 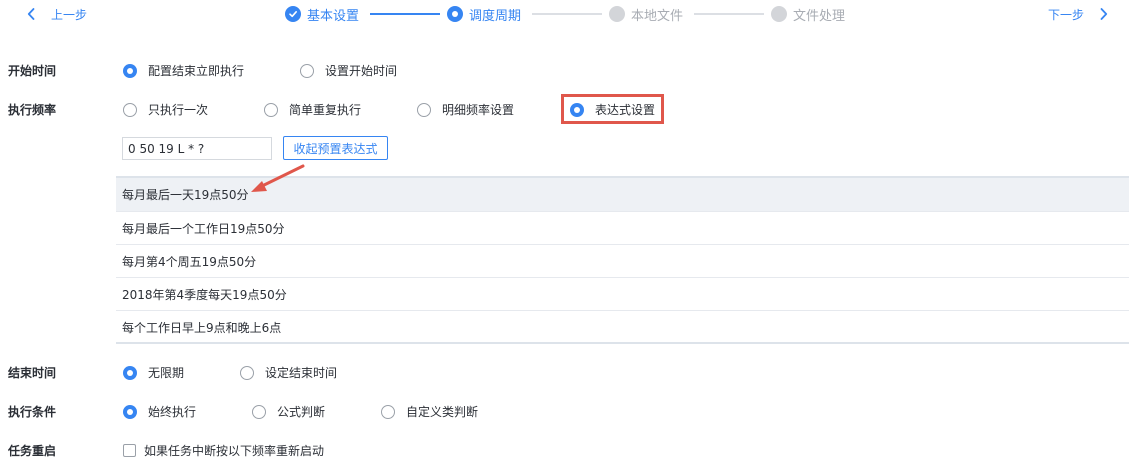 I want to click on annotation-highlight-box, so click(x=612, y=109).